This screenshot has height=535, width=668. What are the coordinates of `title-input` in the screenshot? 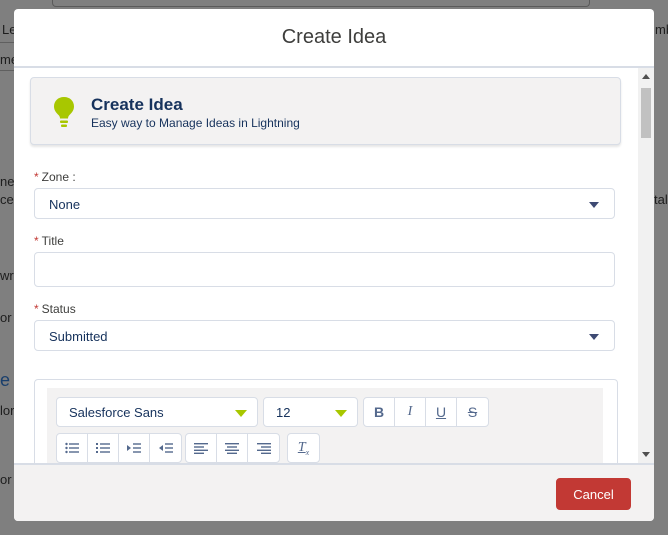 It's located at (324, 269).